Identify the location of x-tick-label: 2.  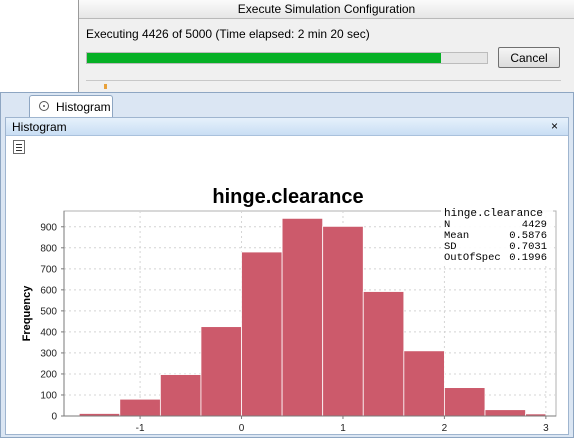
(445, 428).